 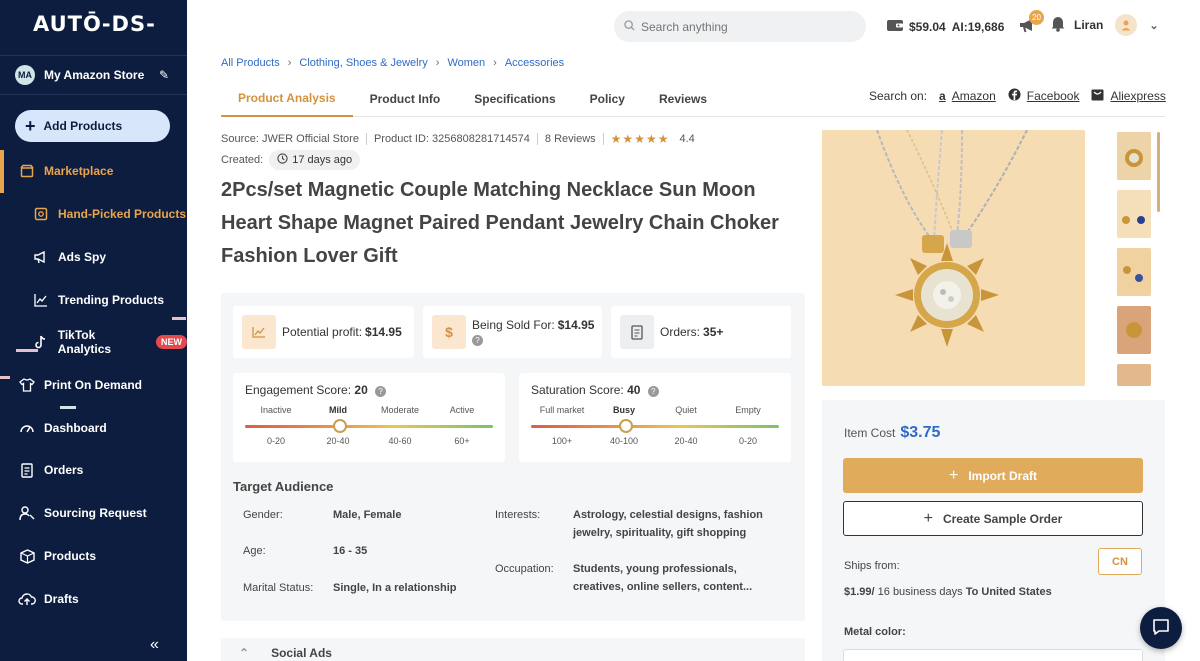 I want to click on breadcrumb-accessories: Accessories, so click(x=534, y=63).